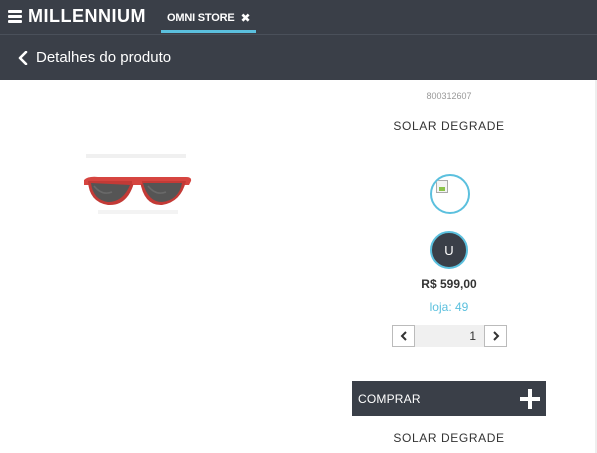 The height and width of the screenshot is (453, 597). Describe the element at coordinates (389, 398) in the screenshot. I see `buy-label: COMPRAR` at that location.